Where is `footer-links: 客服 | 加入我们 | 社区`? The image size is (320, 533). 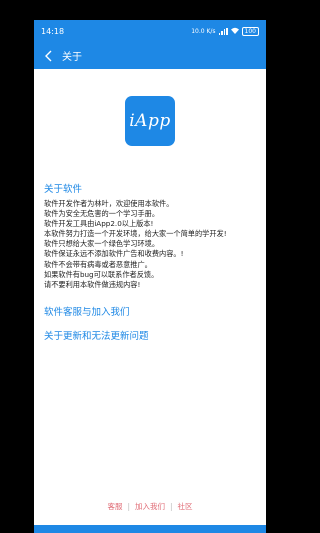
footer-links: 客服 | 加入我们 | 社区 is located at coordinates (150, 506).